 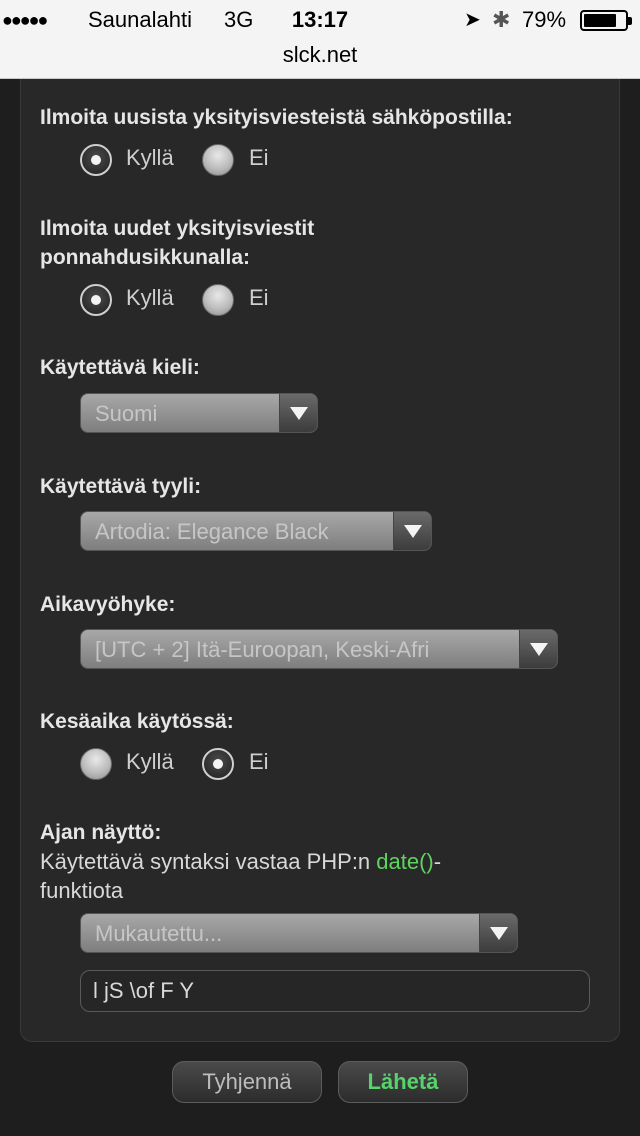 What do you see at coordinates (600, 20) in the screenshot?
I see `battery-fill` at bounding box center [600, 20].